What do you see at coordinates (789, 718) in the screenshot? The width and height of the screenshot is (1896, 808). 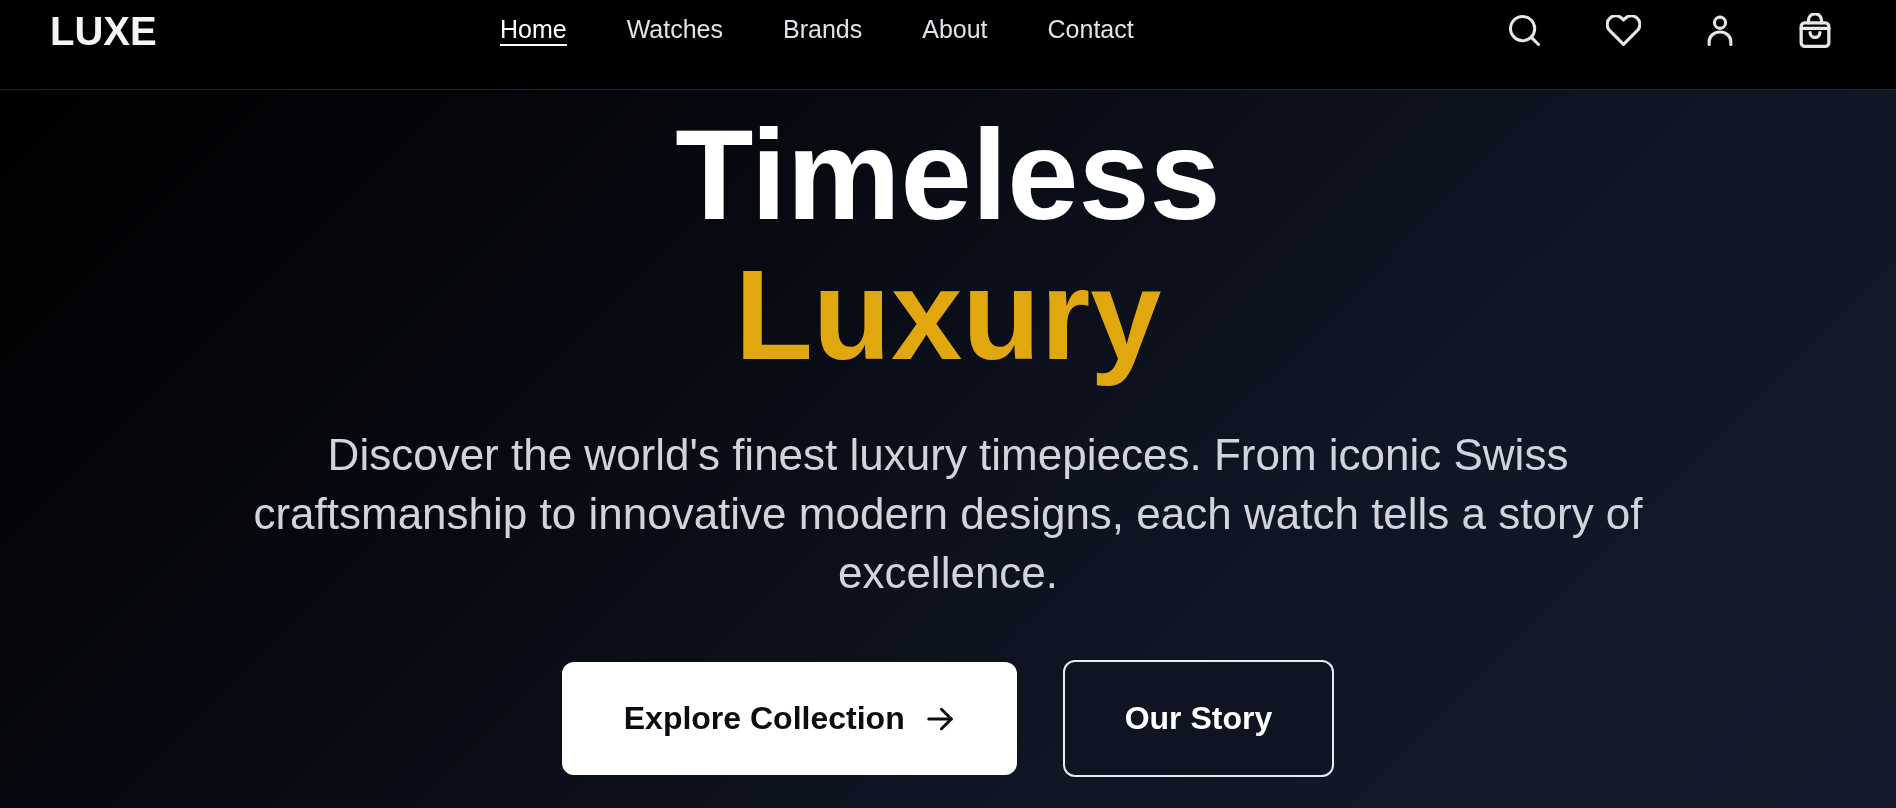 I see `explore-button: Explore Collection` at bounding box center [789, 718].